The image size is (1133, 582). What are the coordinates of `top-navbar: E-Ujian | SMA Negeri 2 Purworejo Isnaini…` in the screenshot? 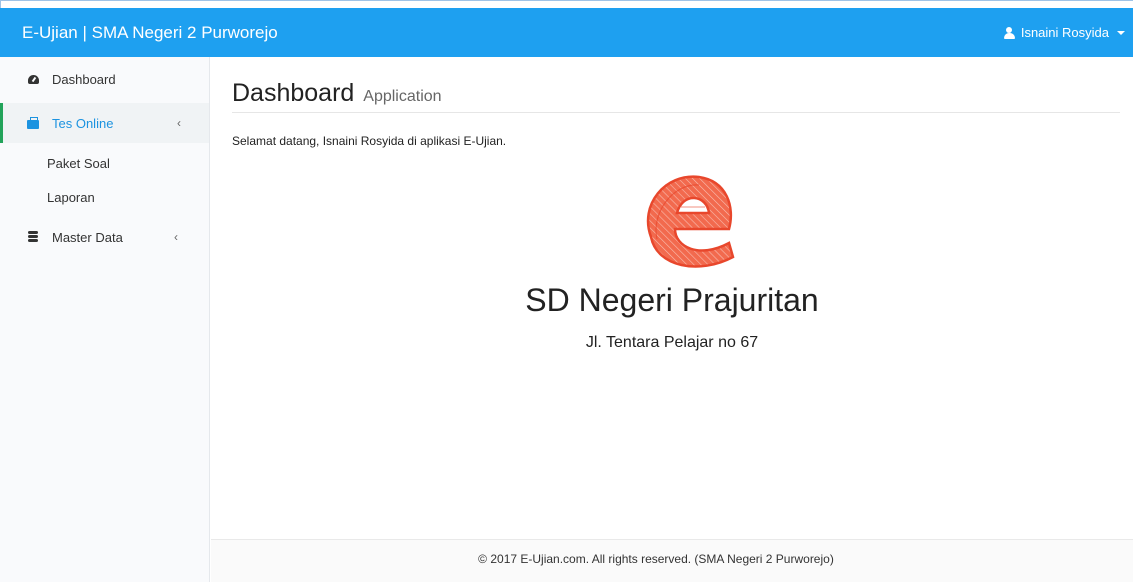 It's located at (566, 32).